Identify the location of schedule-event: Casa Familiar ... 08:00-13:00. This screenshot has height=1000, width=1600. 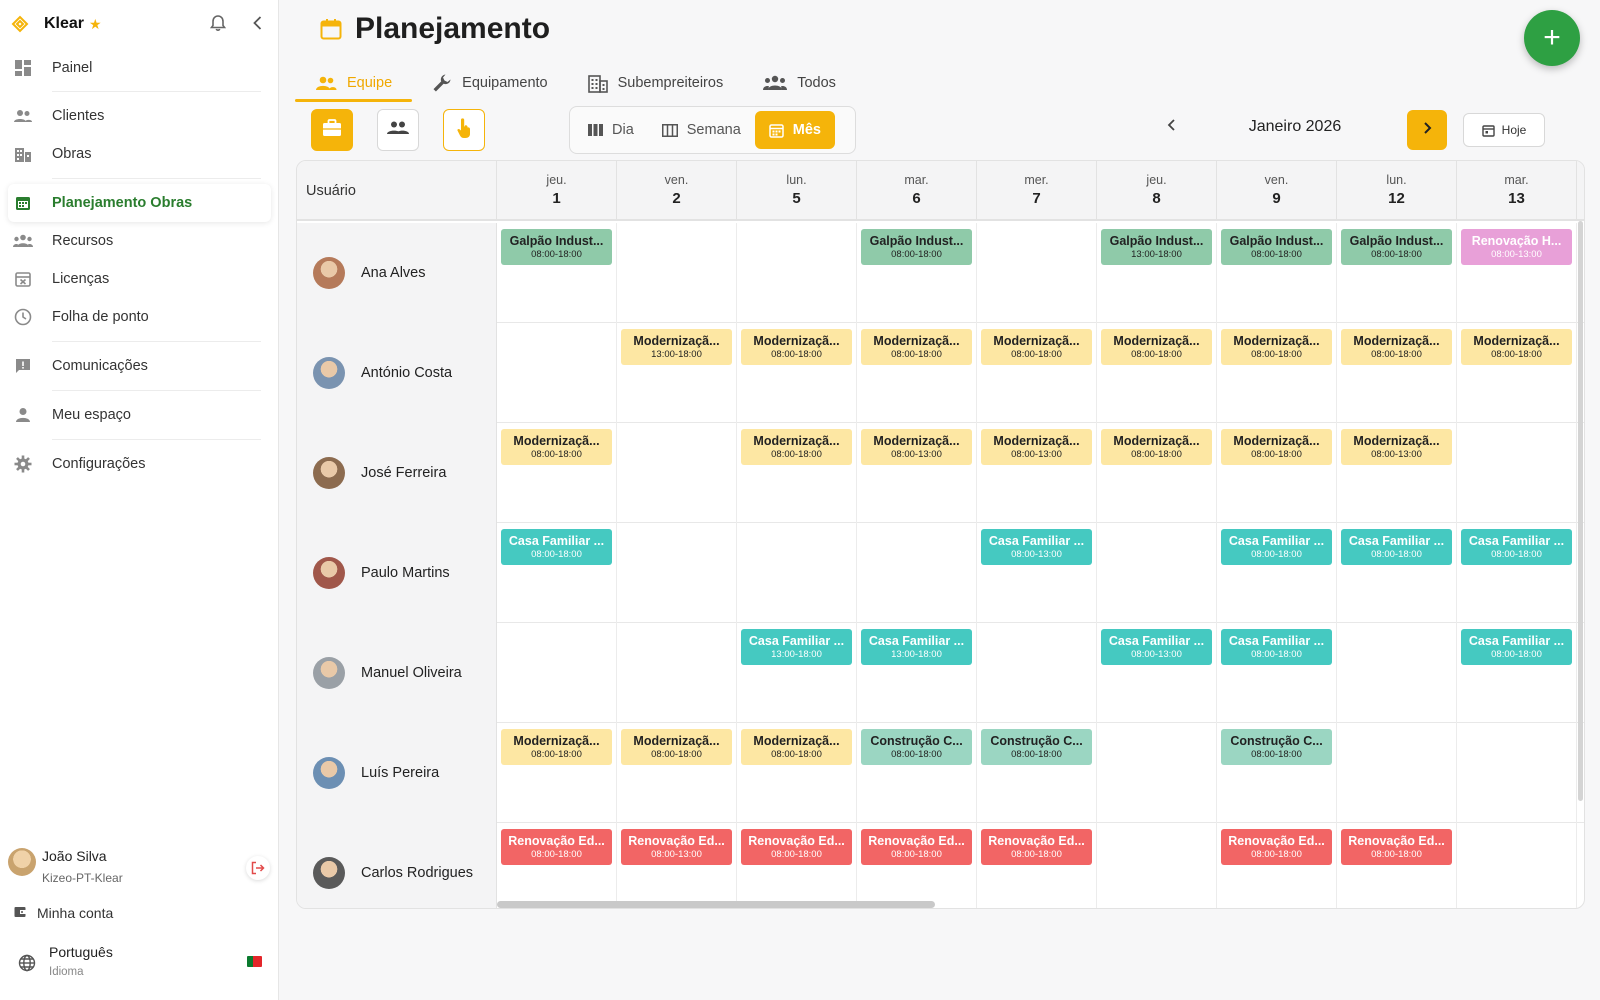
(1156, 647).